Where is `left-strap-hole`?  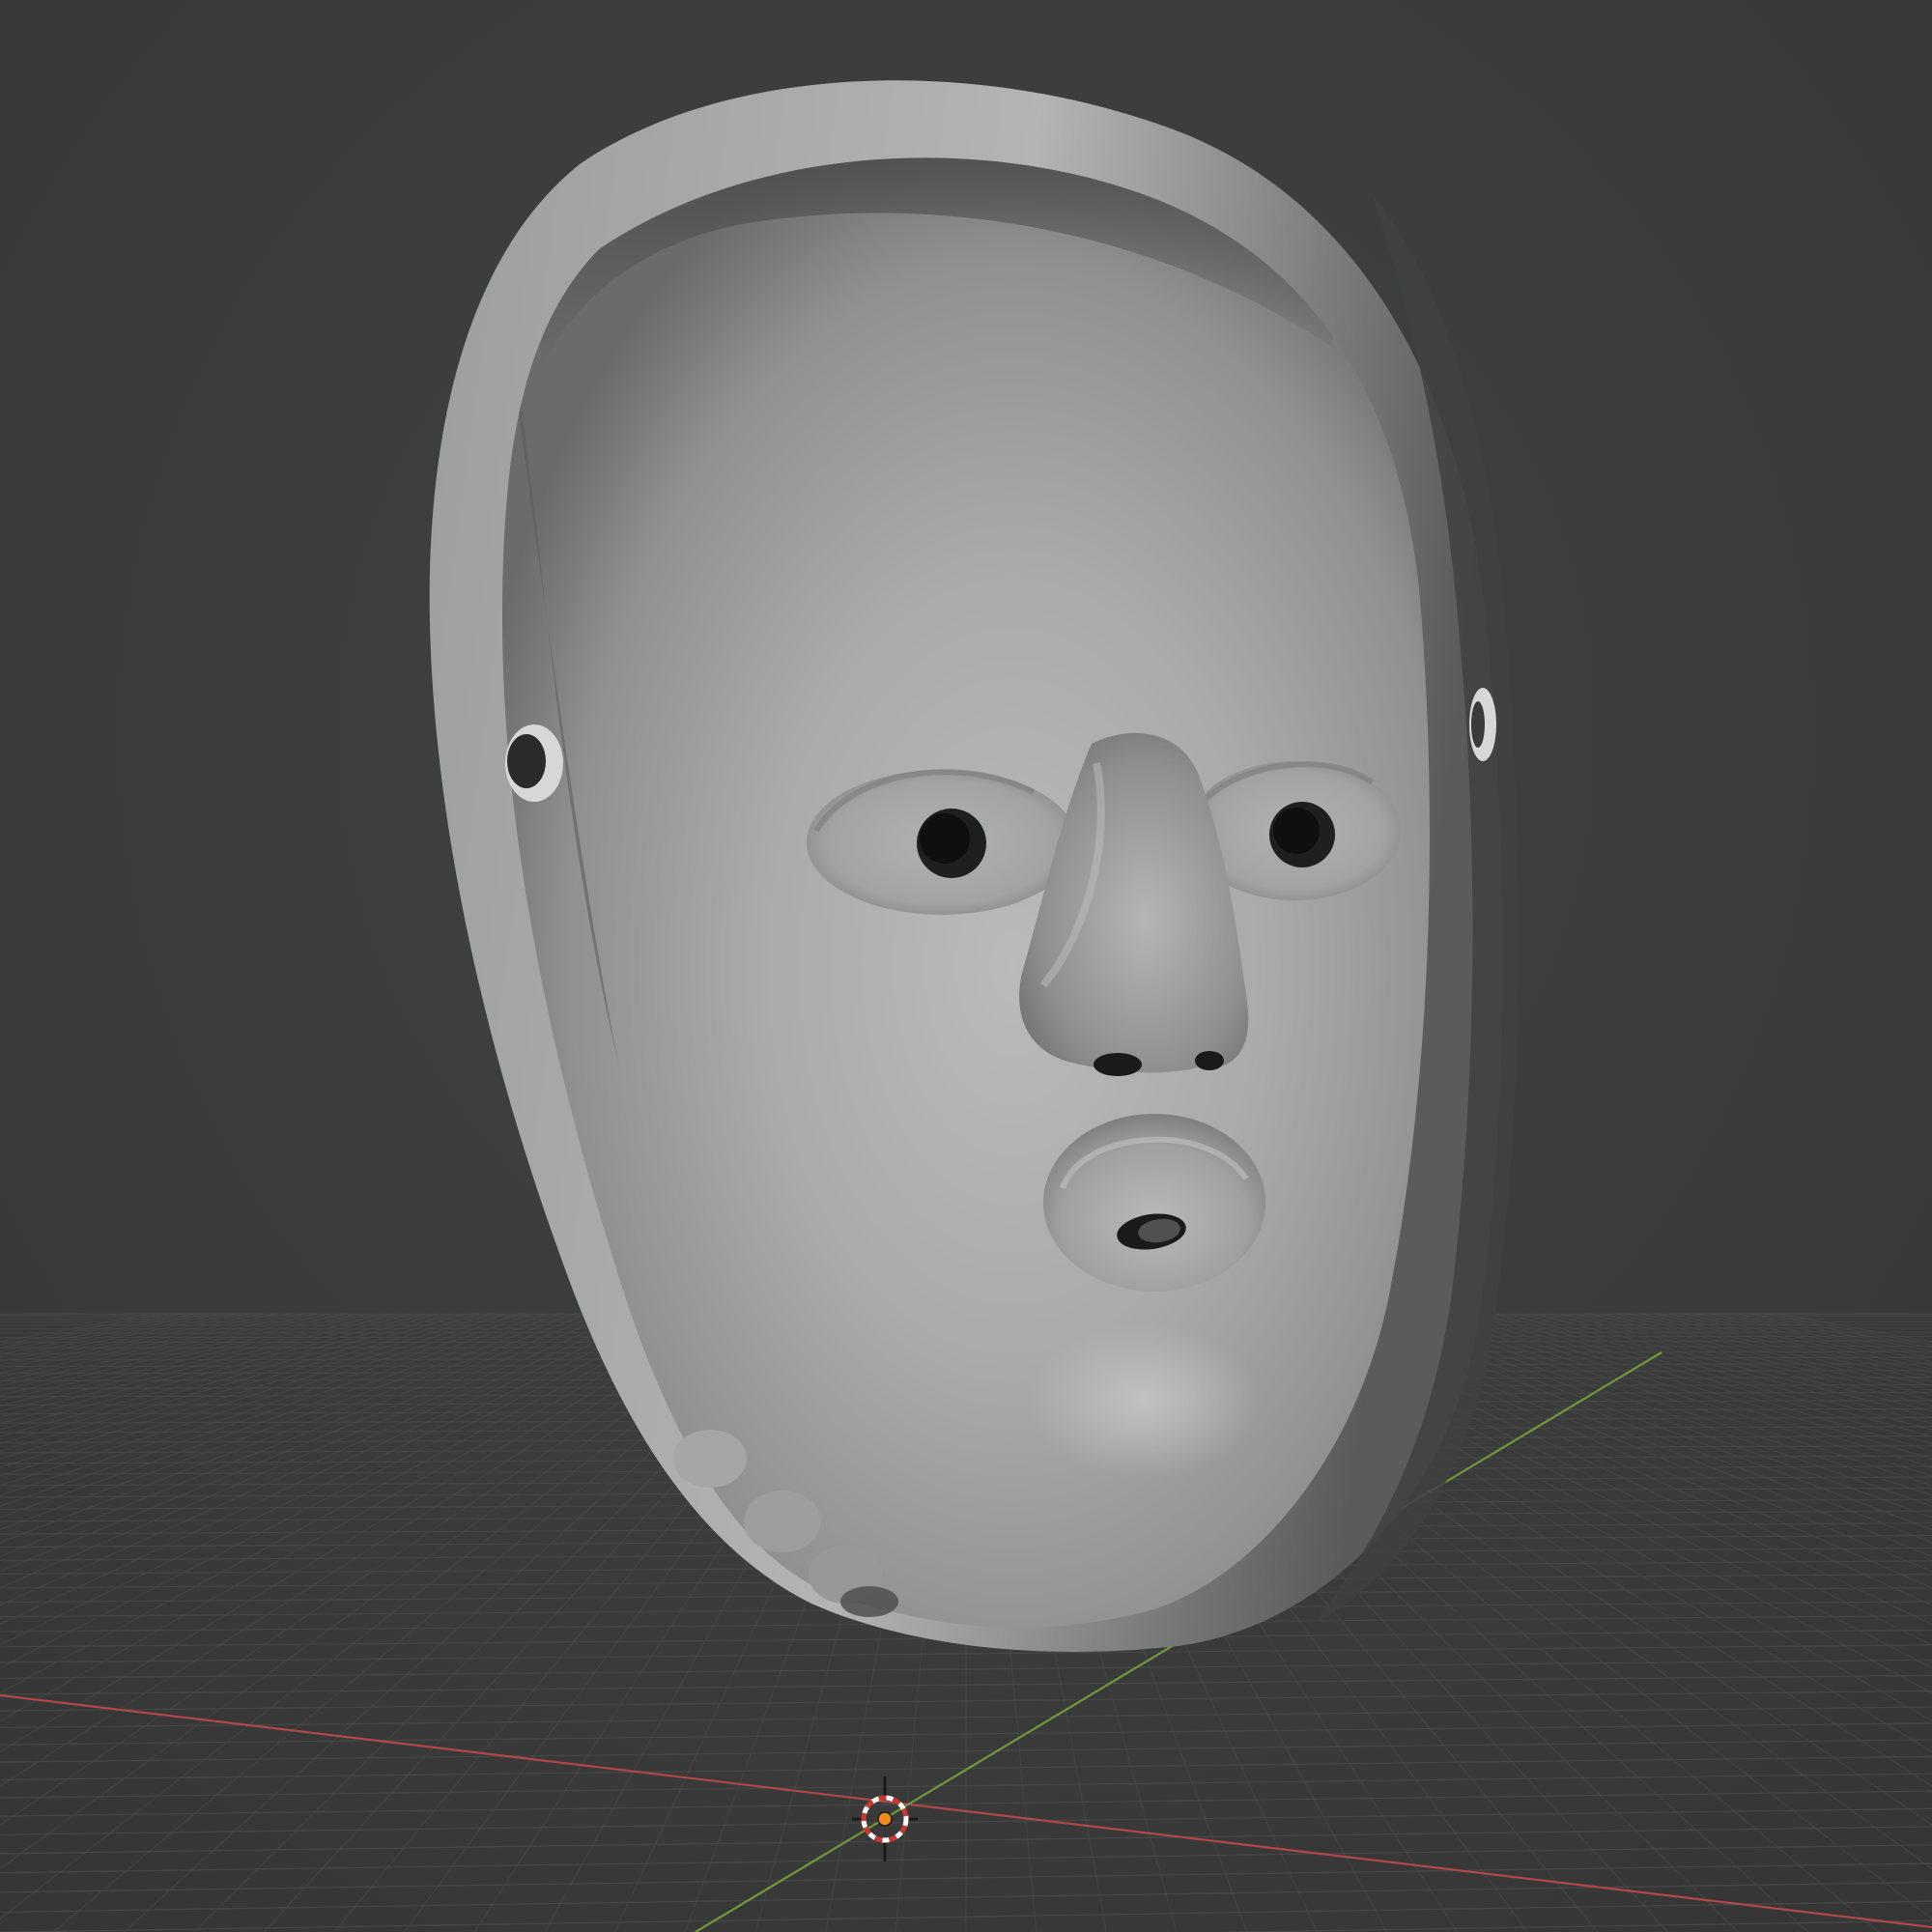
left-strap-hole is located at coordinates (534, 763).